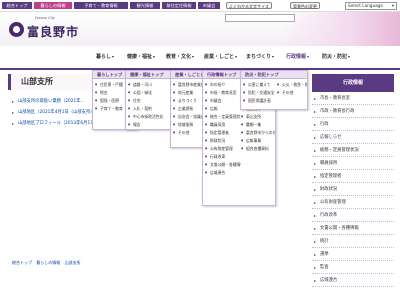 Image resolution: width=400 pixels, height=300 pixels. I want to click on language-select: Select Language ▾, so click(371, 6).